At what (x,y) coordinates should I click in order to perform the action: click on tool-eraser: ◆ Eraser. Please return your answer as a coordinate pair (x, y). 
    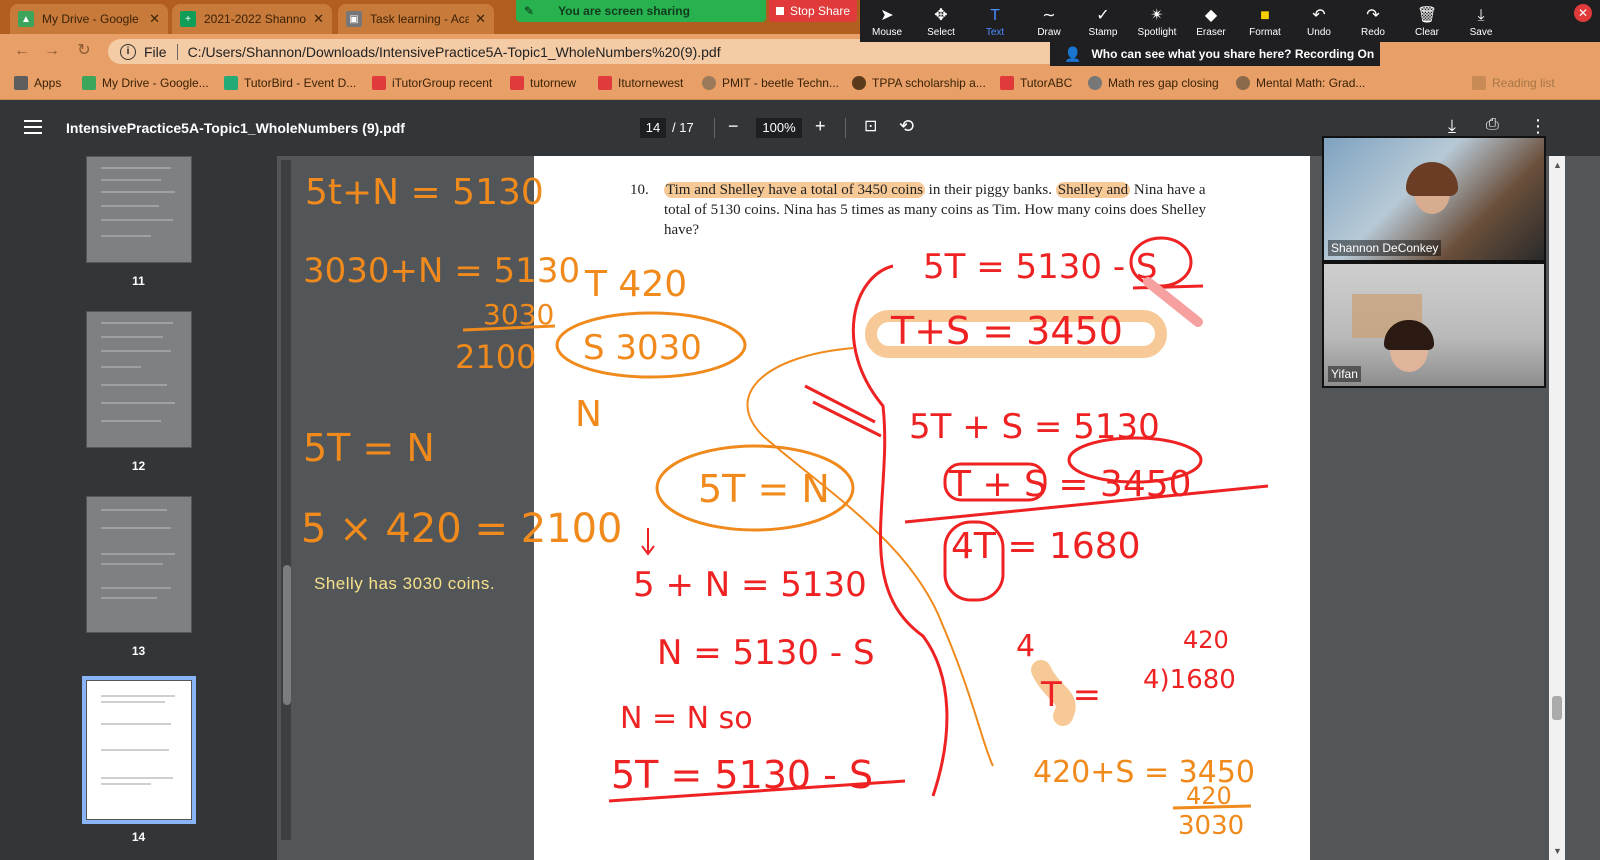
    Looking at the image, I should click on (1211, 21).